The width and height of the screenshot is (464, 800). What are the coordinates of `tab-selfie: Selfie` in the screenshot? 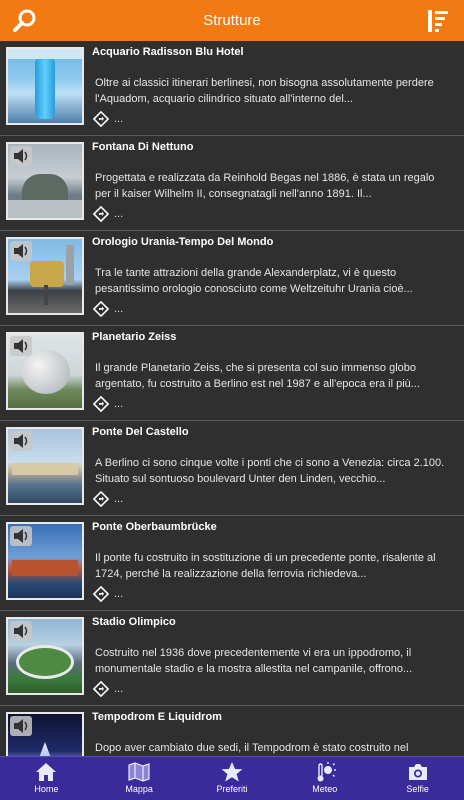 It's located at (417, 778).